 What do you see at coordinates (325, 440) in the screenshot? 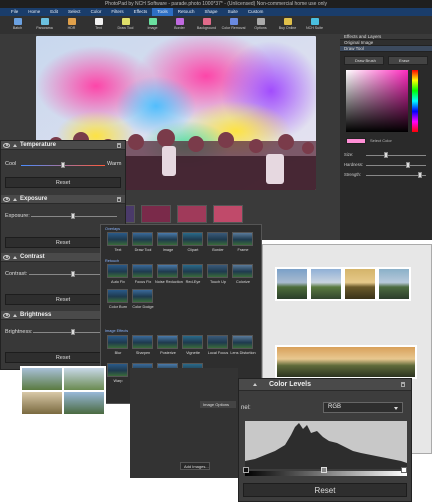
I see `color-levels-panel: Color Levels nel: RGB Reset` at bounding box center [325, 440].